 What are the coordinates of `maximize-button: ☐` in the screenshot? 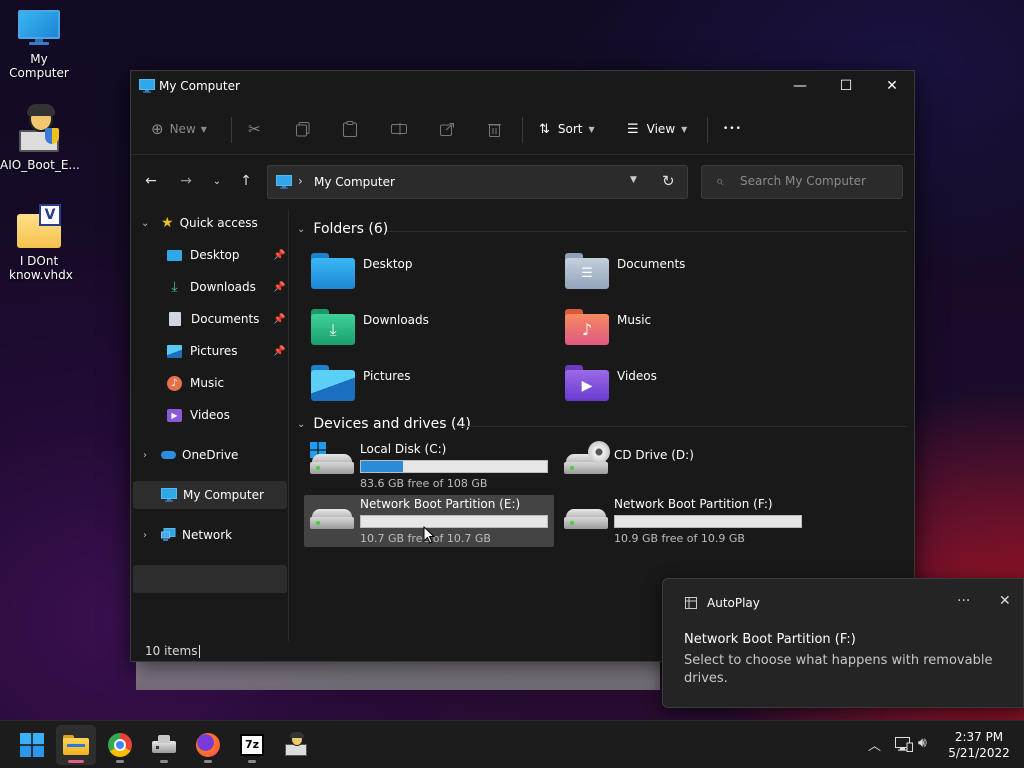 It's located at (846, 86).